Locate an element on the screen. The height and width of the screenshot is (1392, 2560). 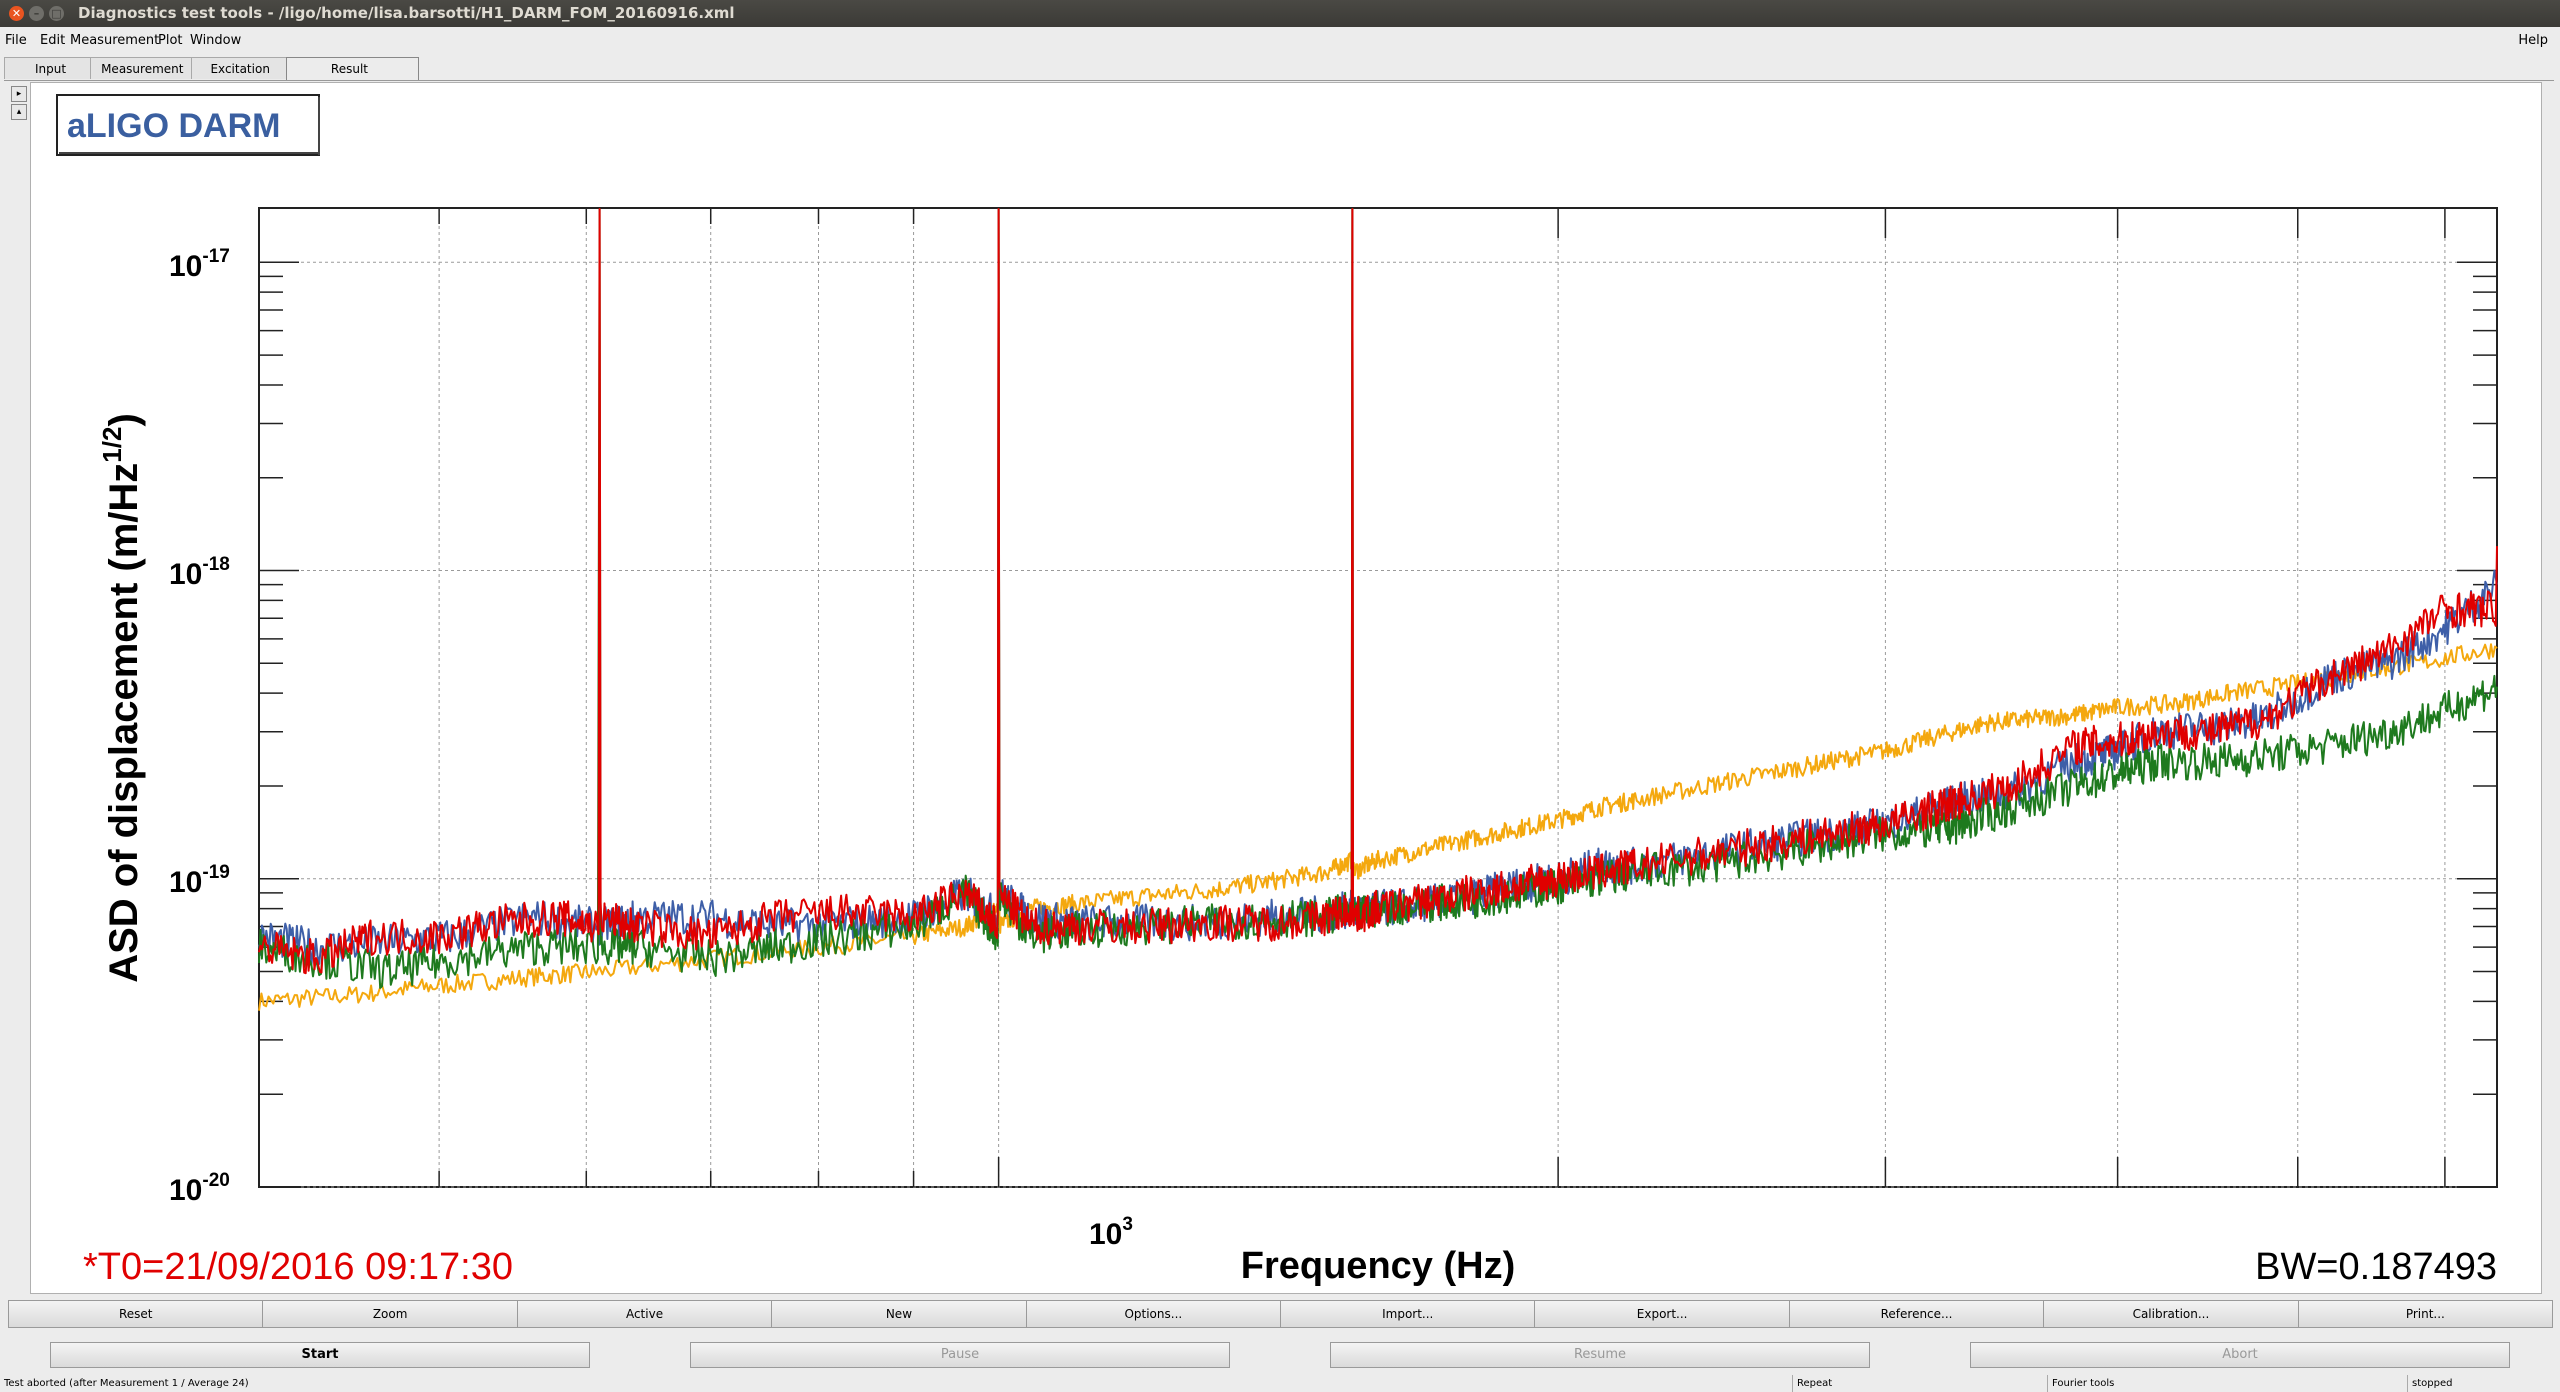
menu-bar: File Edit Measurement Plot Window Help is located at coordinates (1280, 41).